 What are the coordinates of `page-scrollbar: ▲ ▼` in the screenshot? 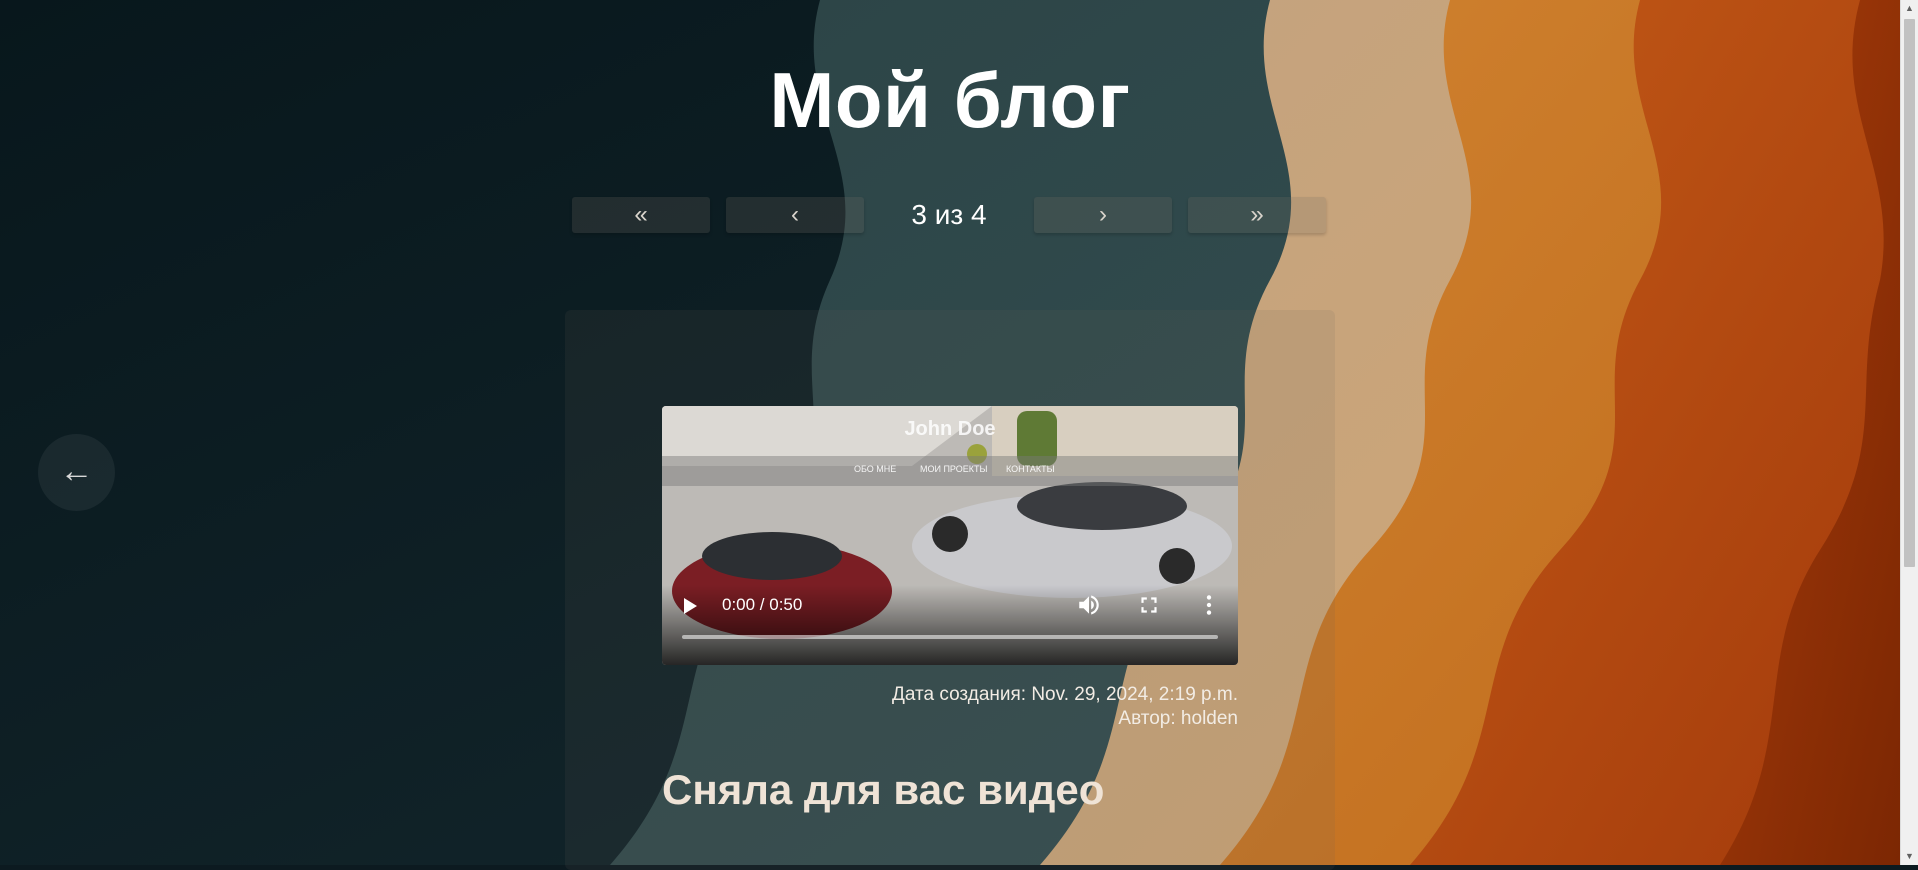 It's located at (1909, 432).